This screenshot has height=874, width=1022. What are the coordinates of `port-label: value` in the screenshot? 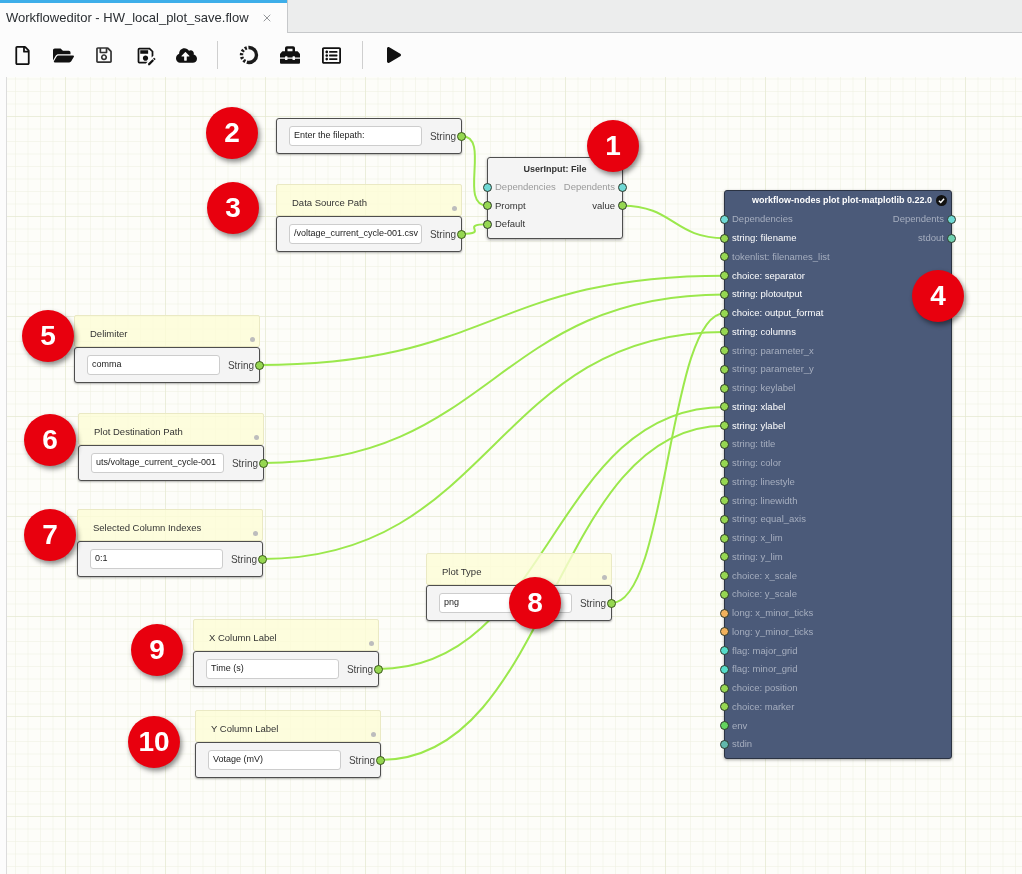 It's located at (603, 205).